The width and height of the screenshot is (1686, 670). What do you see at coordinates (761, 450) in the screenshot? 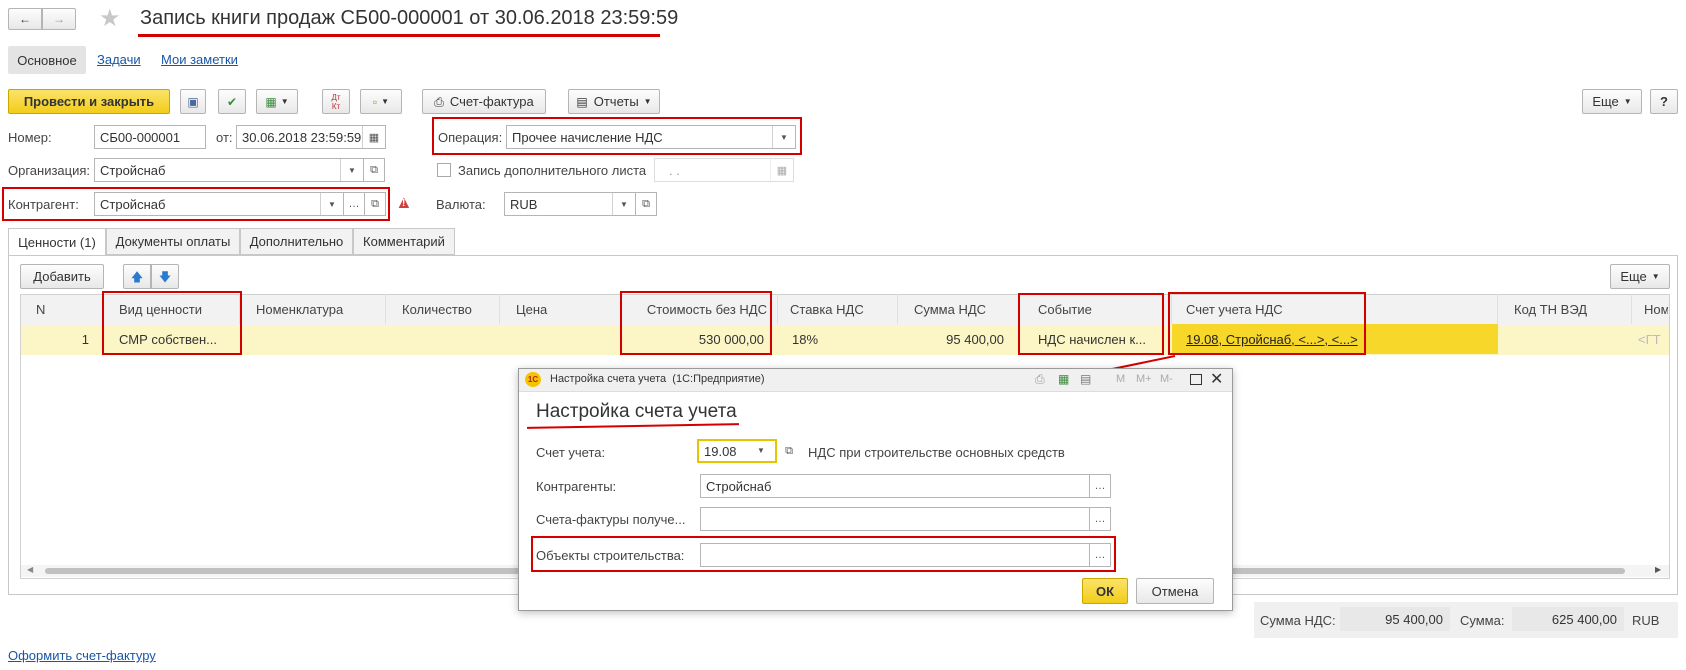
I see `chevron-down-icon: ▼` at bounding box center [761, 450].